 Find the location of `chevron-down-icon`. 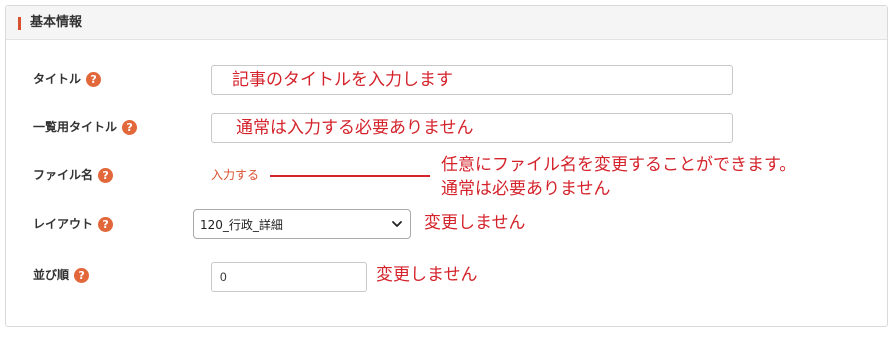

chevron-down-icon is located at coordinates (397, 224).